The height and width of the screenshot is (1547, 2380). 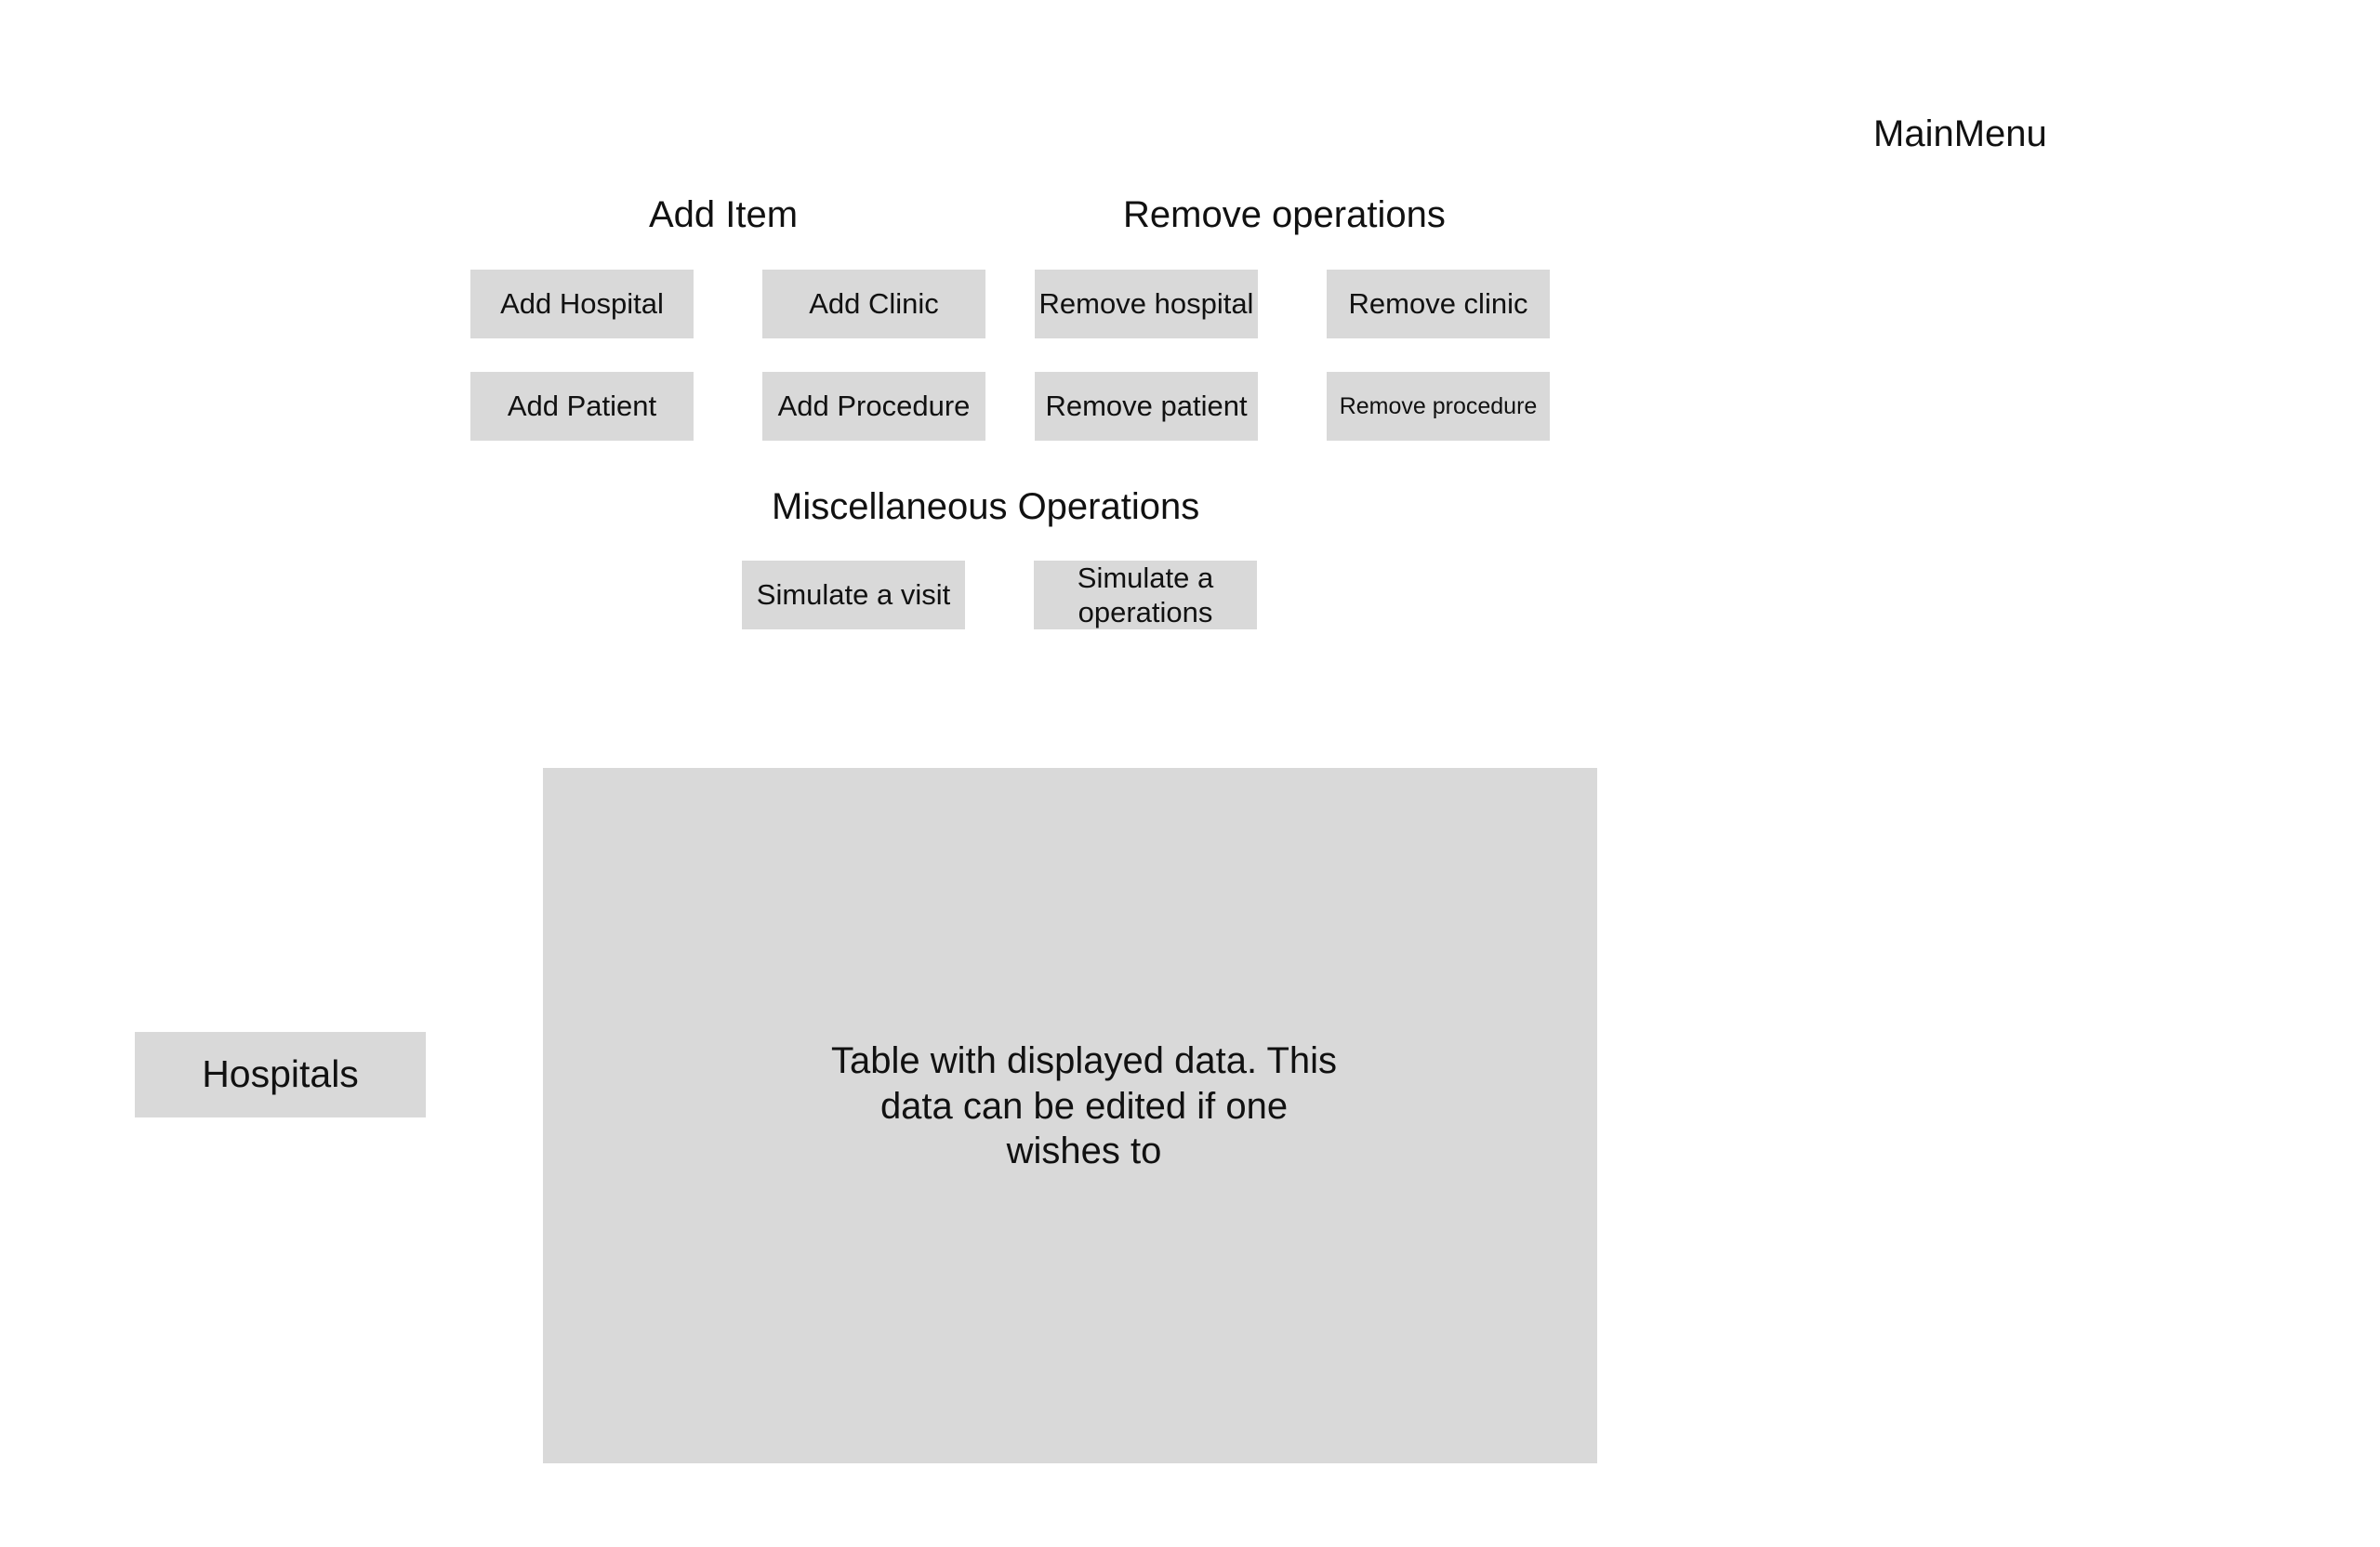 I want to click on remove-patient-button: Remove patient, so click(x=1146, y=406).